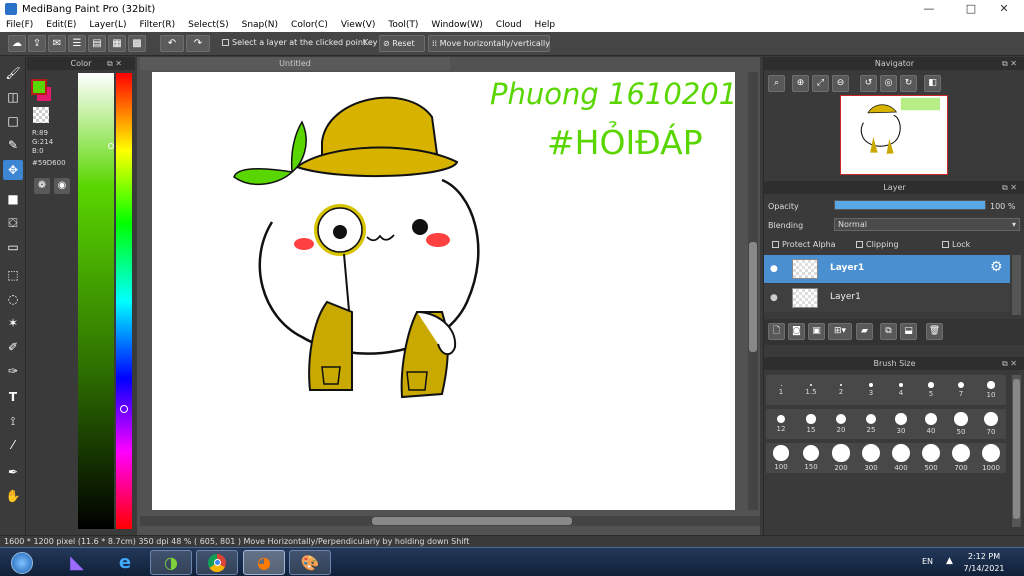 The image size is (1024, 576). I want to click on eraser-tool-icon: ◫, so click(13, 97).